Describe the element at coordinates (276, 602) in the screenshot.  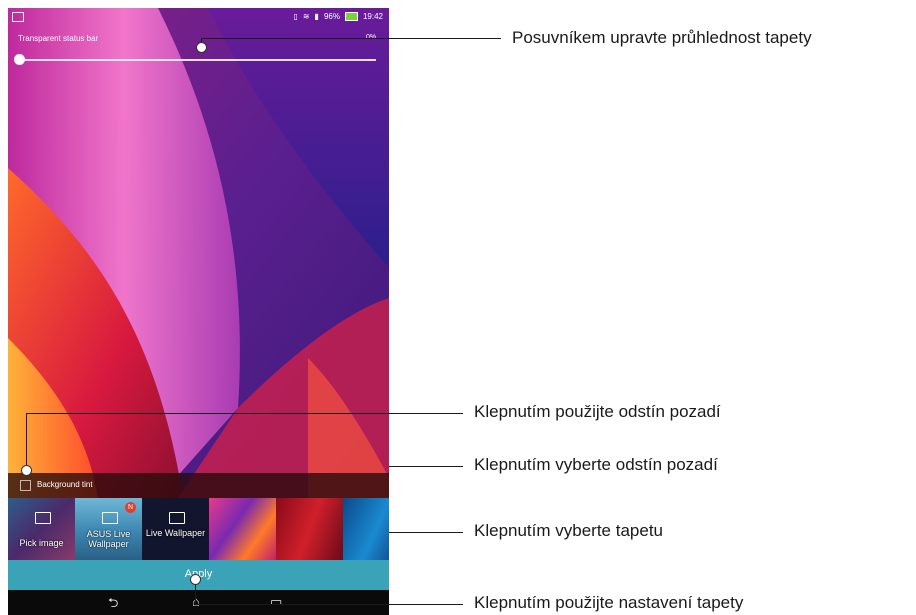
I see `recents-icon: ▭` at that location.